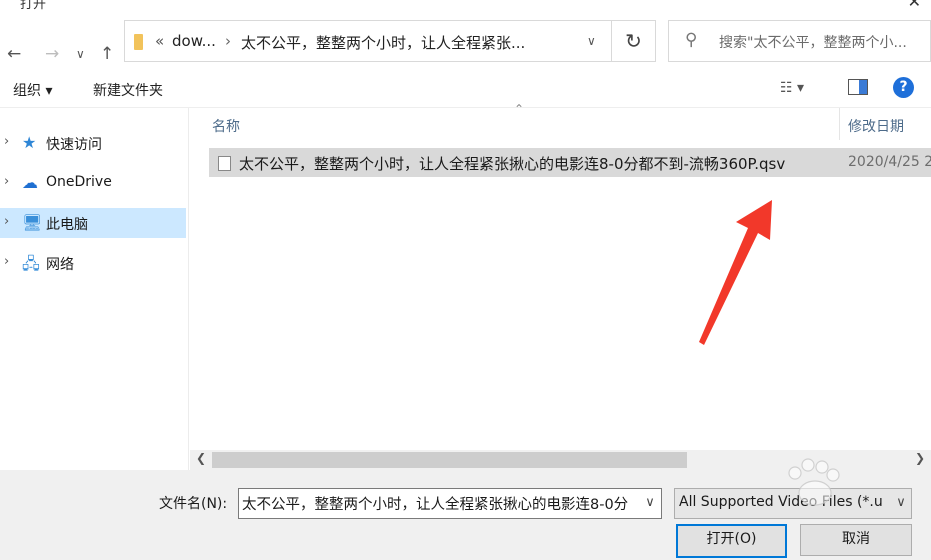 This screenshot has width=931, height=560. What do you see at coordinates (67, 225) in the screenshot?
I see `sidebar-item-label: 此电脑` at bounding box center [67, 225].